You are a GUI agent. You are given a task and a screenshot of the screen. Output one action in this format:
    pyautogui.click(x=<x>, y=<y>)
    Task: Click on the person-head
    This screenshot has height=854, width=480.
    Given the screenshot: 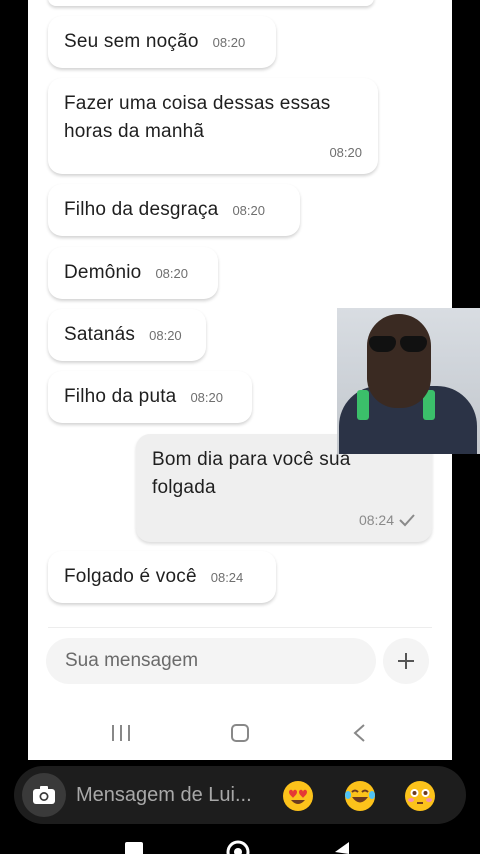 What is the action you would take?
    pyautogui.click(x=399, y=361)
    